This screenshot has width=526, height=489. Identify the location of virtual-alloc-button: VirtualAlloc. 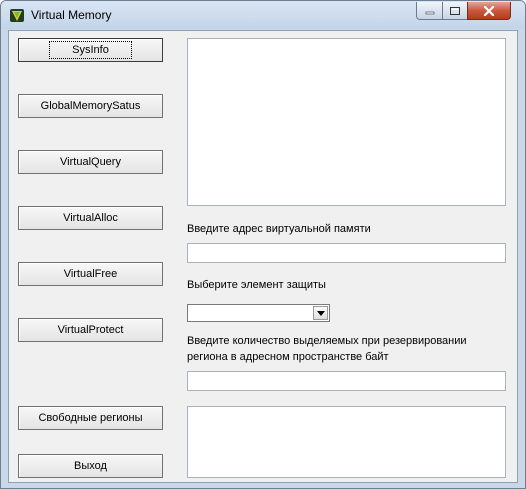
(90, 218).